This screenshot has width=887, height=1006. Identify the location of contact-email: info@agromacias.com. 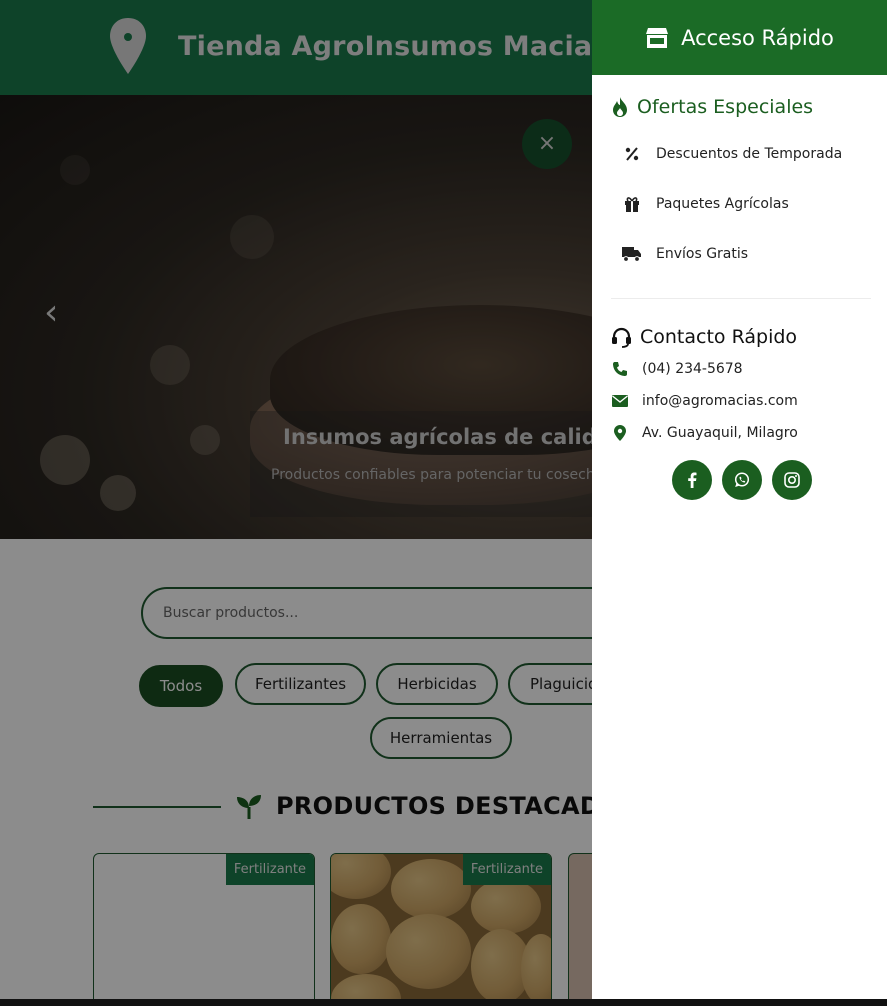
(704, 401).